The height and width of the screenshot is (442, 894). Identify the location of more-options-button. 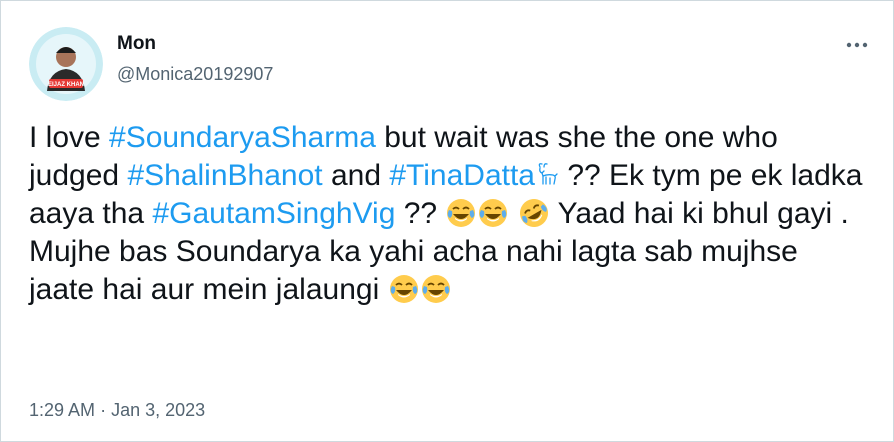
(857, 45).